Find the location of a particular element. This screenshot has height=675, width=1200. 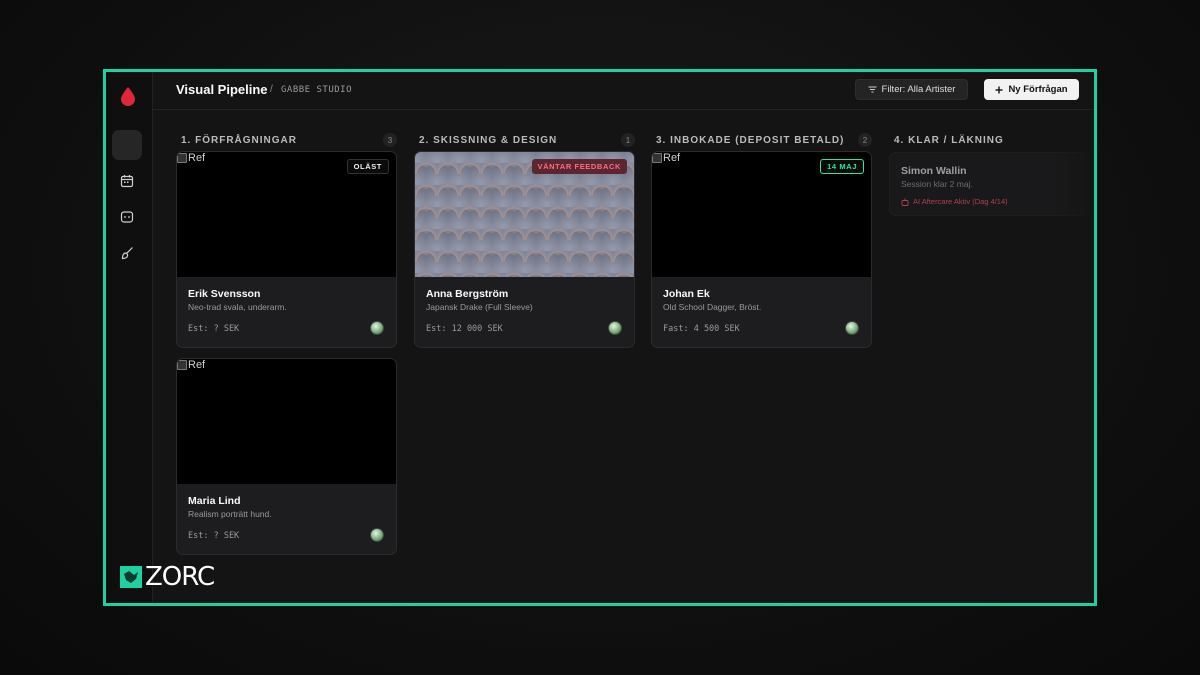

session-note: Session klar 2 maj. is located at coordinates (937, 184).